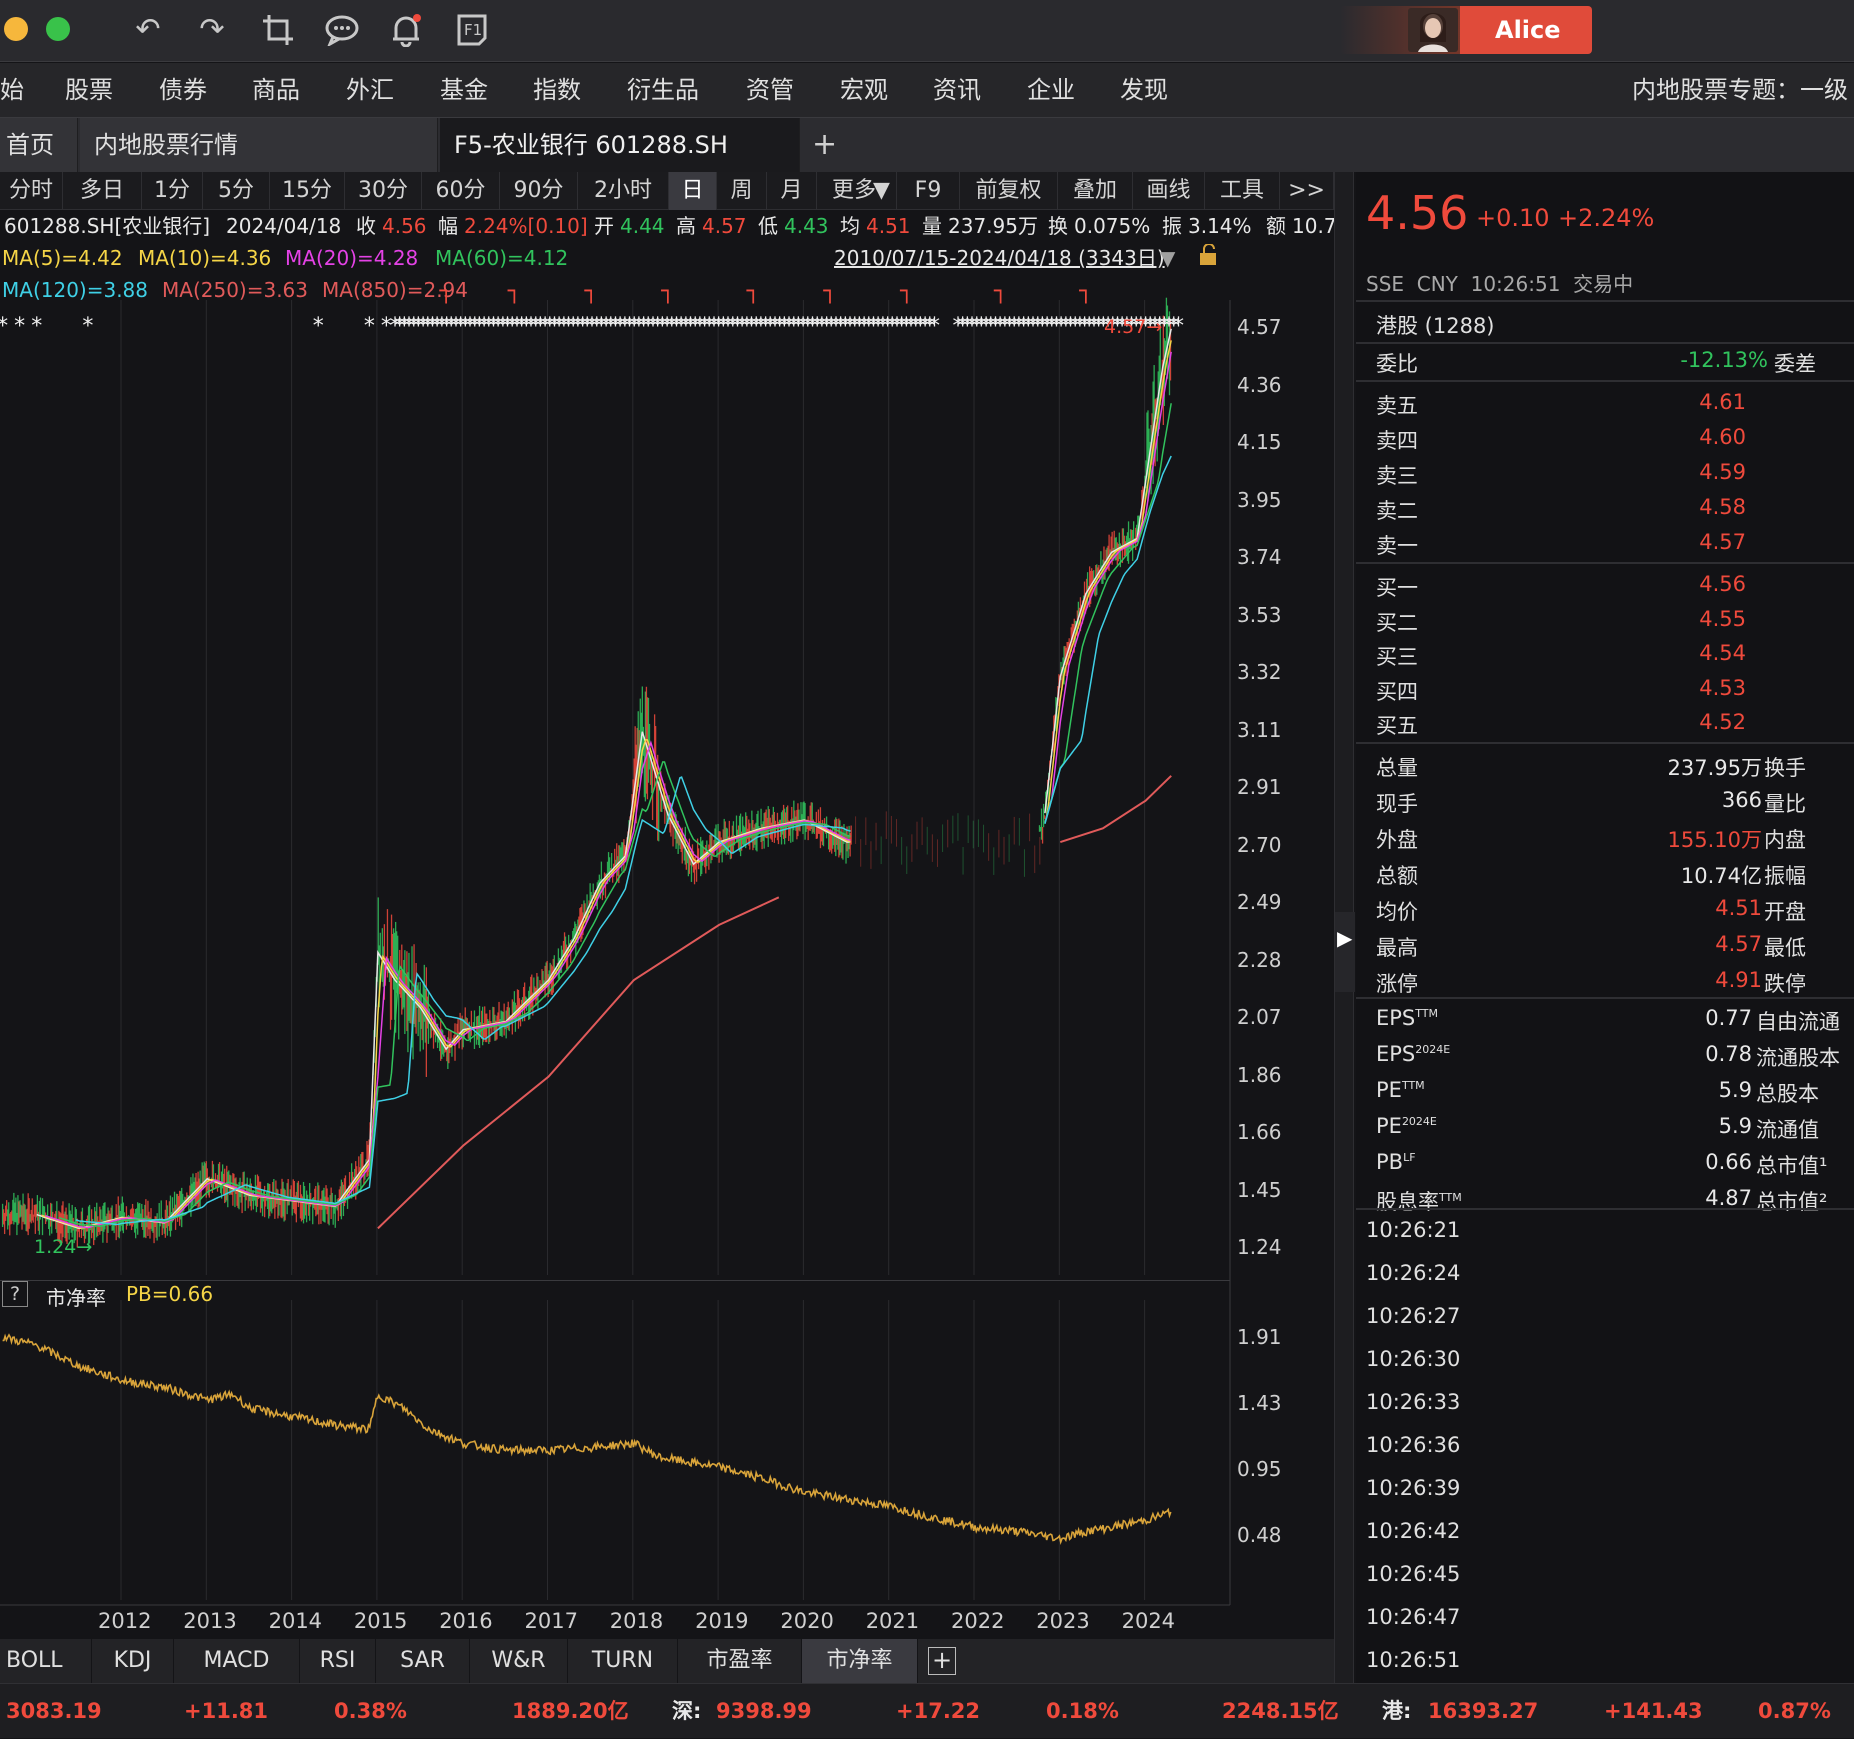  I want to click on period-90min: 90分, so click(539, 191).